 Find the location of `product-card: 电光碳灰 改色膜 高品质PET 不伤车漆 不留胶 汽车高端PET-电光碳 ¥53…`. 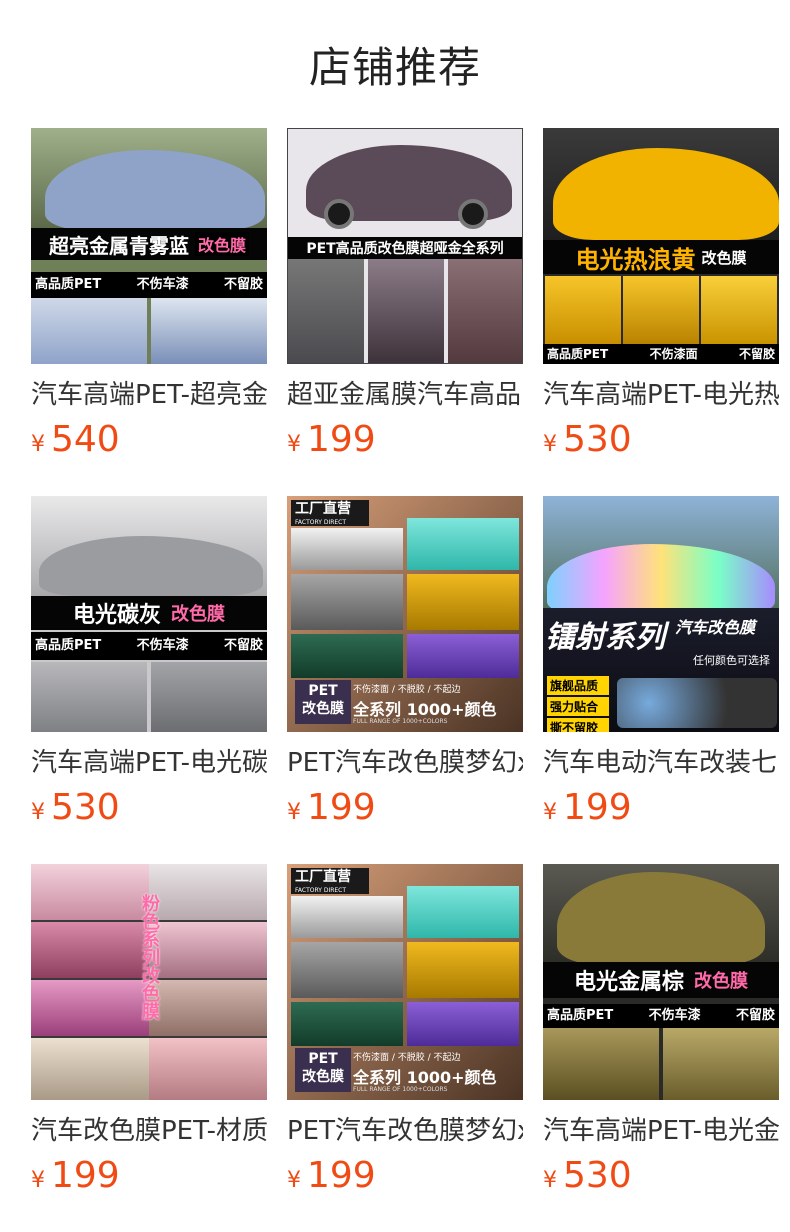

product-card: 电光碳灰 改色膜 高品质PET 不伤车漆 不留胶 汽车高端PET-电光碳 ¥53… is located at coordinates (149, 662).